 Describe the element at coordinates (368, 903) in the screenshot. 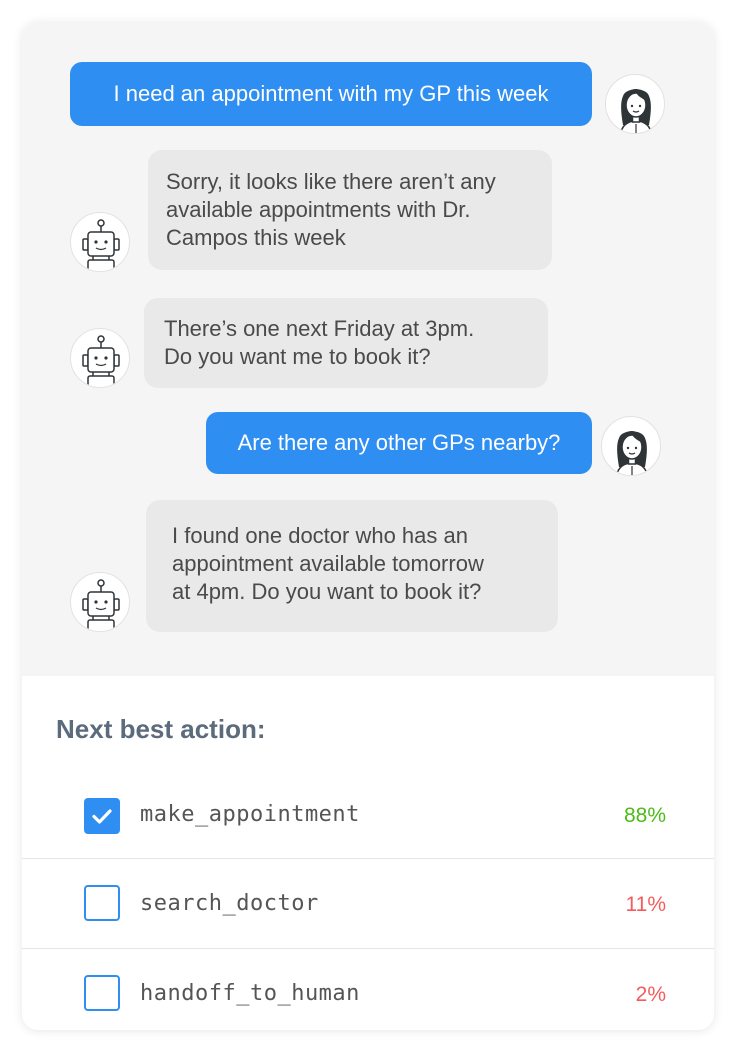

I see `action-row-search-doctor: search_doctor 11%` at that location.